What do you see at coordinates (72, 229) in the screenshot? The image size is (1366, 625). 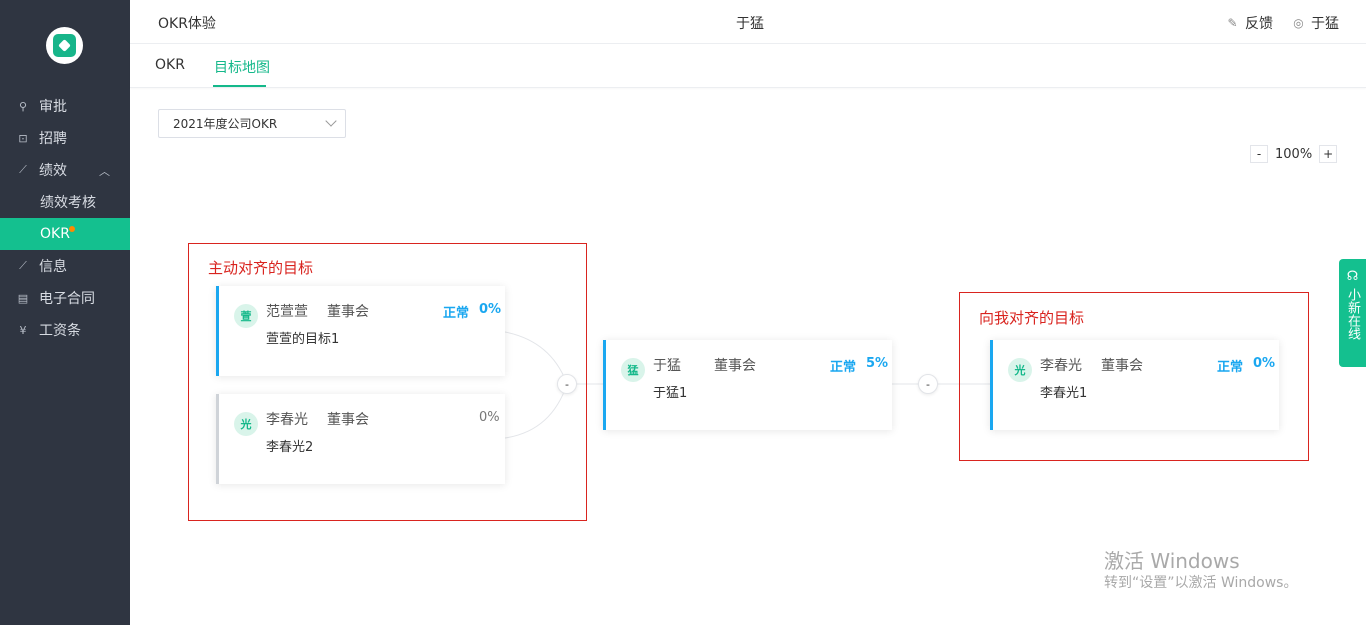 I see `notification-dot` at bounding box center [72, 229].